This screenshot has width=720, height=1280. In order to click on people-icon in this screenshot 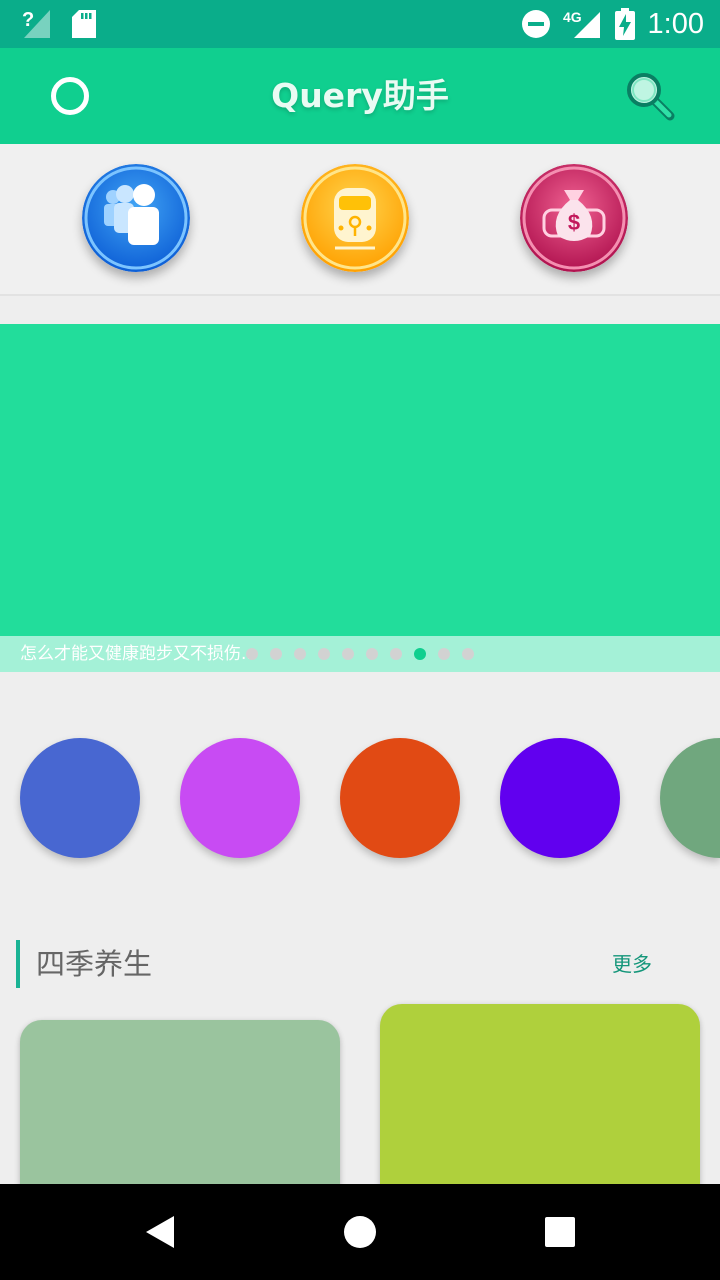, I will do `click(136, 218)`.